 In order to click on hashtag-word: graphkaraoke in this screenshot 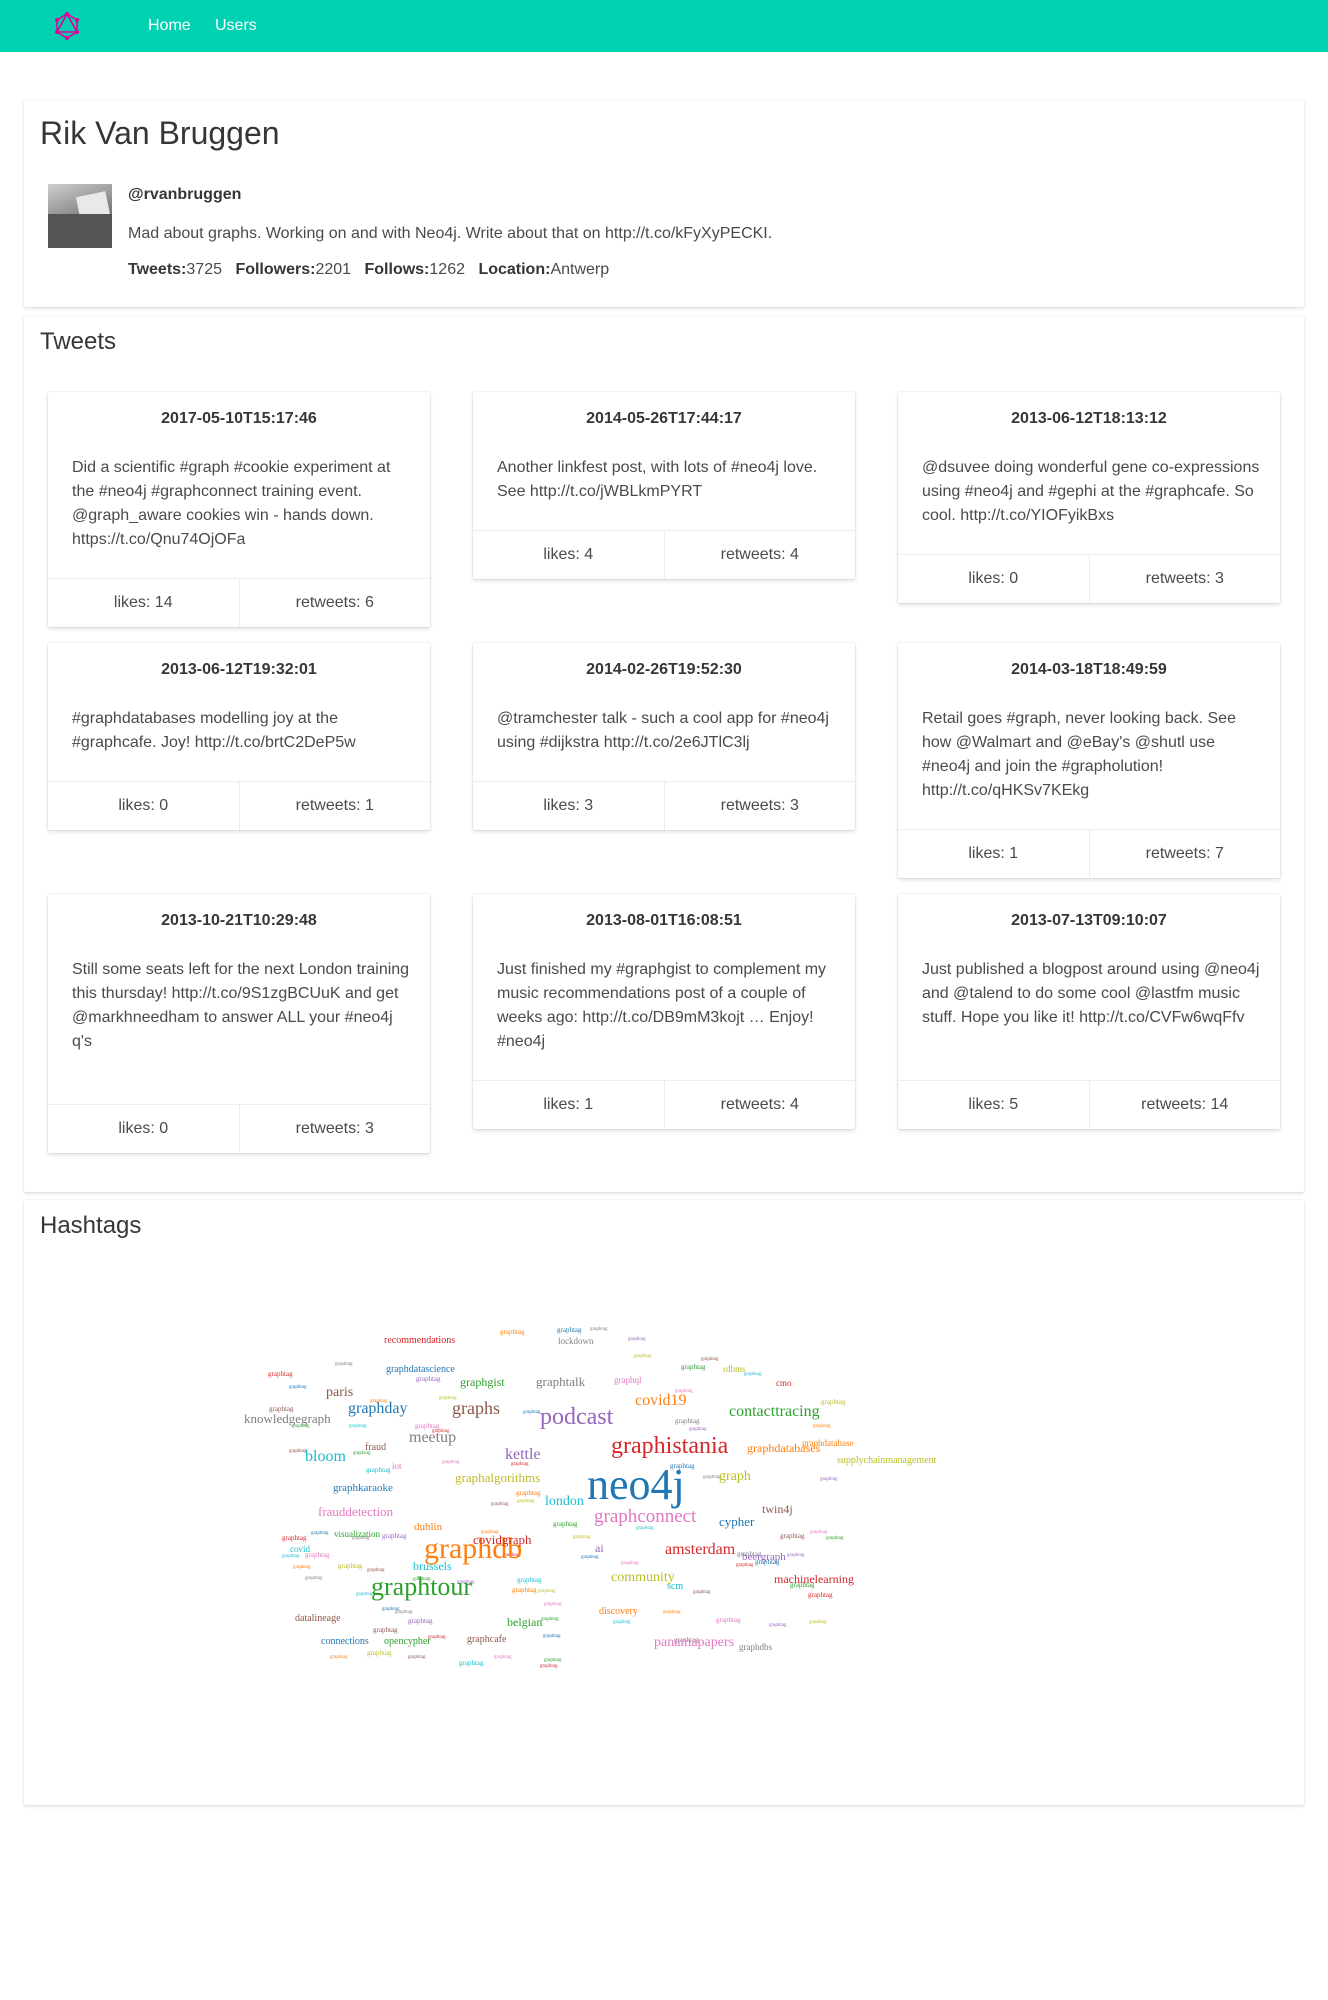, I will do `click(363, 1488)`.